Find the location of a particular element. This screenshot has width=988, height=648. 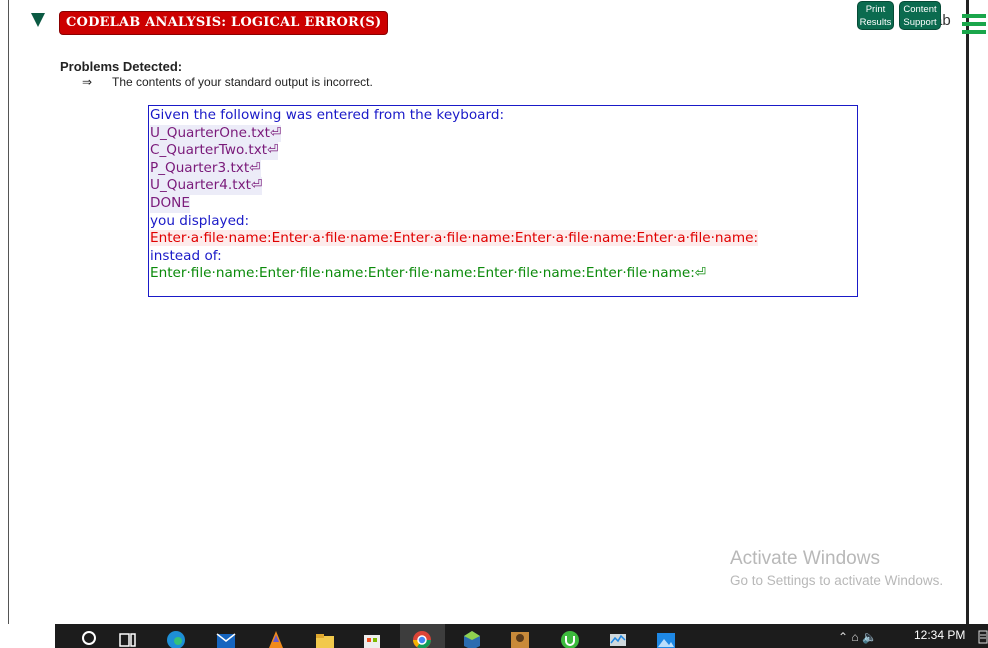

right-border is located at coordinates (967, 312).